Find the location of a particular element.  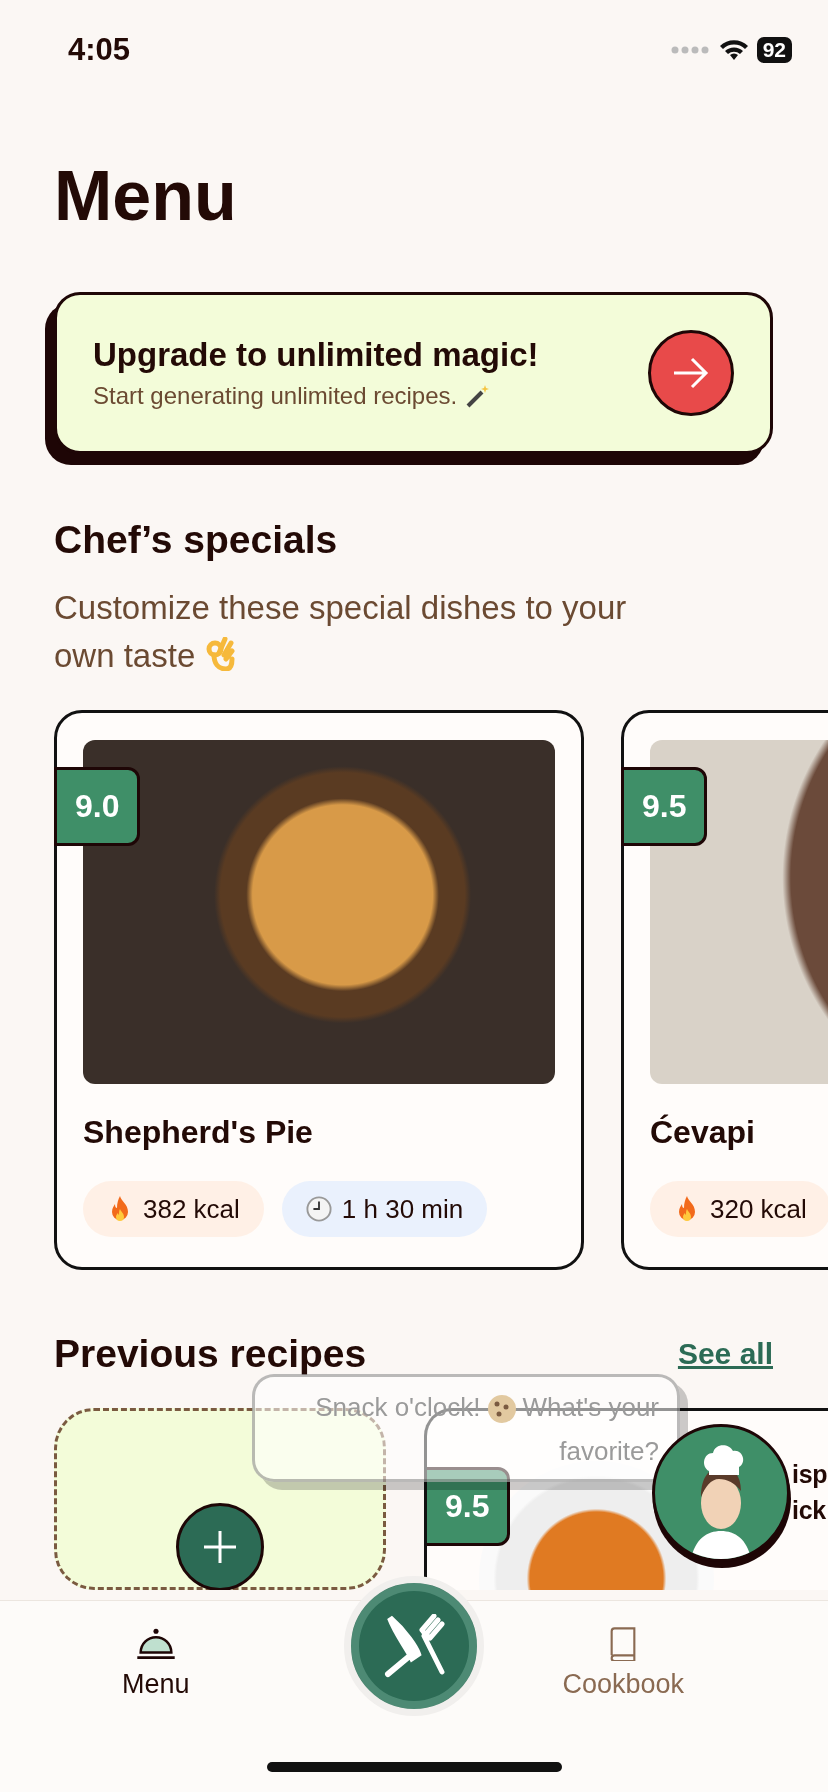

section-heading: Previous recipes is located at coordinates (210, 1354).